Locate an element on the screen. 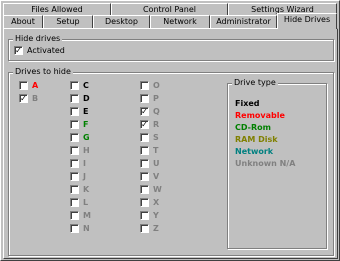 This screenshot has width=340, height=261. drive-h-label: H is located at coordinates (86, 150).